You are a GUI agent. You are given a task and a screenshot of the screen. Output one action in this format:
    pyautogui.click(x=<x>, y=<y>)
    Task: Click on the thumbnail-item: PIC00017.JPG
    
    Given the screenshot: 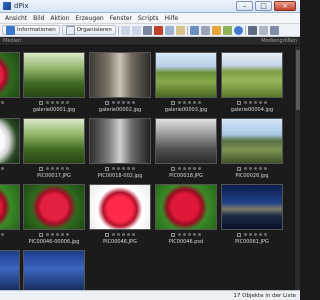 What is the action you would take?
    pyautogui.click(x=54, y=148)
    